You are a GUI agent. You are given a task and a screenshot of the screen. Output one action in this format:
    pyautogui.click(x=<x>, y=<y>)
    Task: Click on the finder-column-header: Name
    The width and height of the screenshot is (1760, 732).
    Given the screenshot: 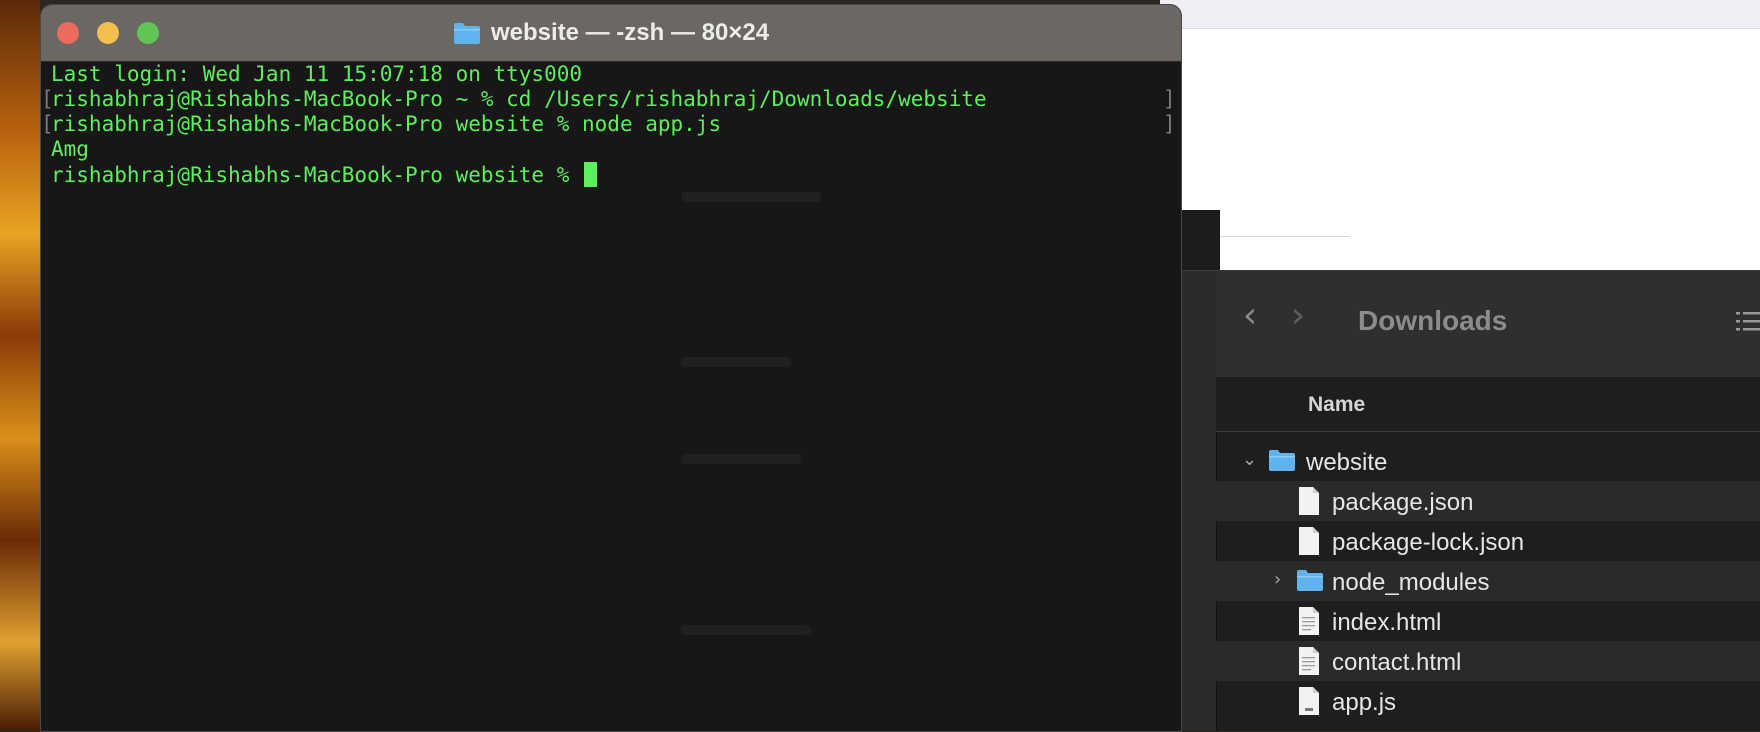 What is the action you would take?
    pyautogui.click(x=1488, y=404)
    